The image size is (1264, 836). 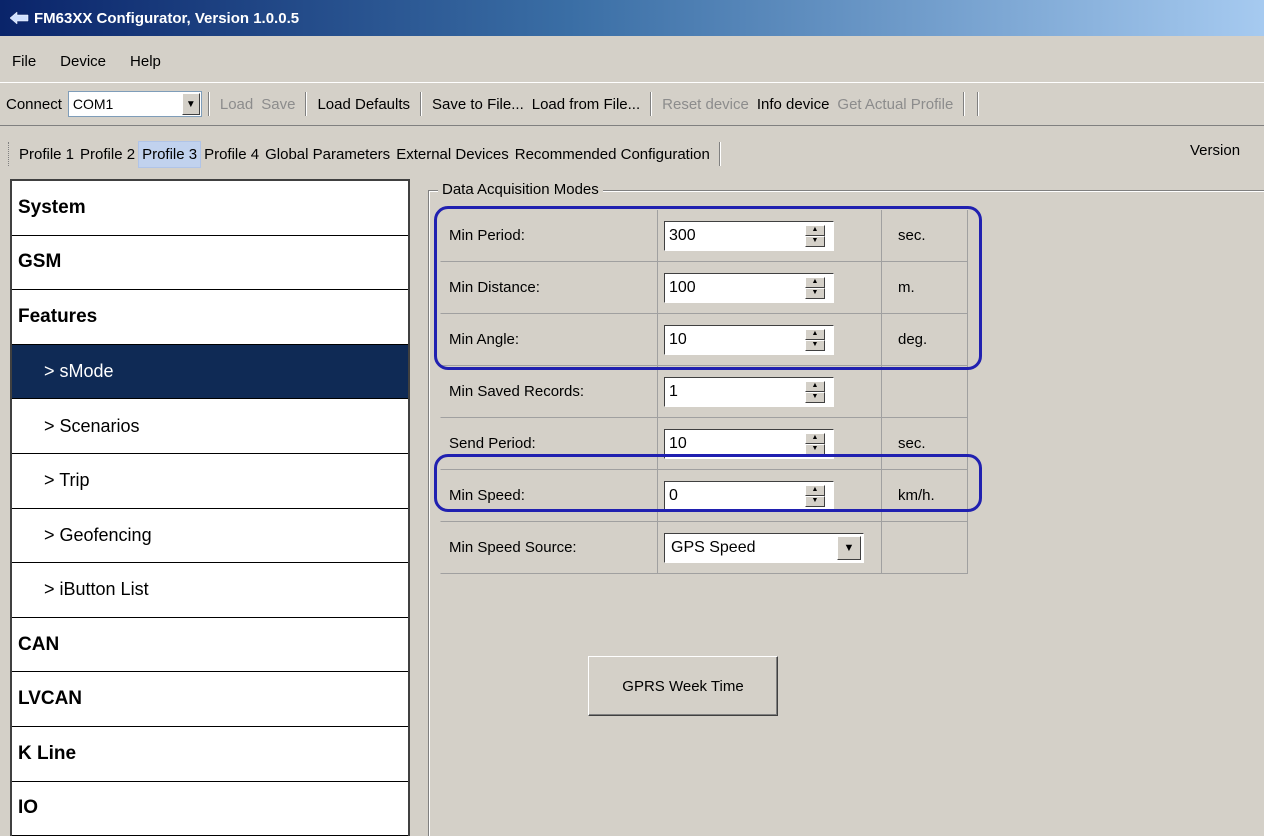 I want to click on app-logo-icon, so click(x=19, y=18).